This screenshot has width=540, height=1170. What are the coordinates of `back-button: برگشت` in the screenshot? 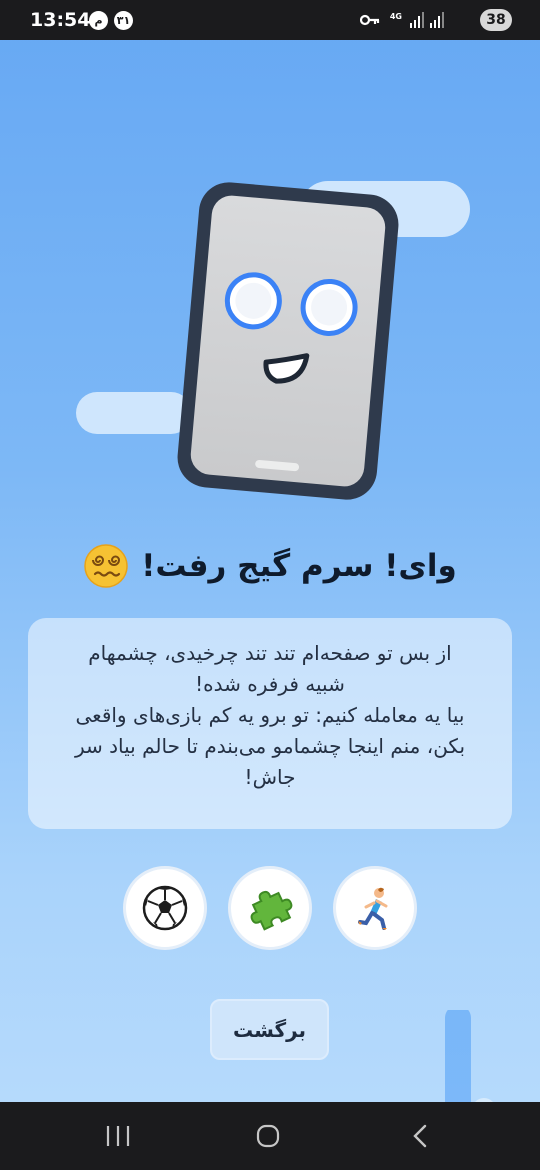 It's located at (269, 1029).